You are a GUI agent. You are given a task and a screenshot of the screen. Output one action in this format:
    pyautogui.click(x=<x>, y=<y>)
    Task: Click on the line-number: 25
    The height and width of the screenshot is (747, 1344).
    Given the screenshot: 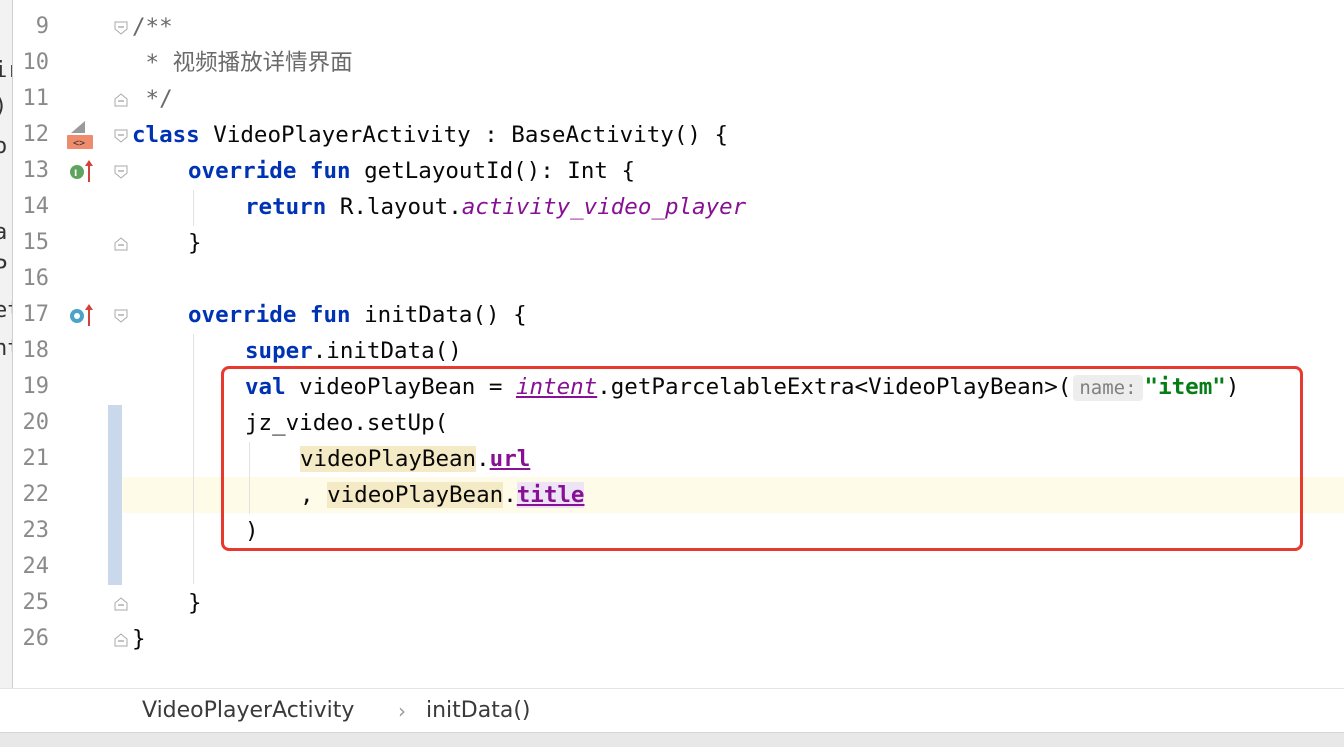 What is the action you would take?
    pyautogui.click(x=36, y=602)
    